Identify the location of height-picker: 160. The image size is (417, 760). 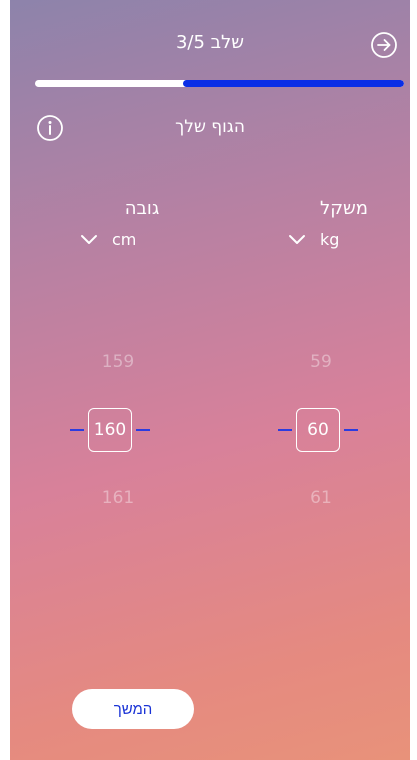
(110, 430).